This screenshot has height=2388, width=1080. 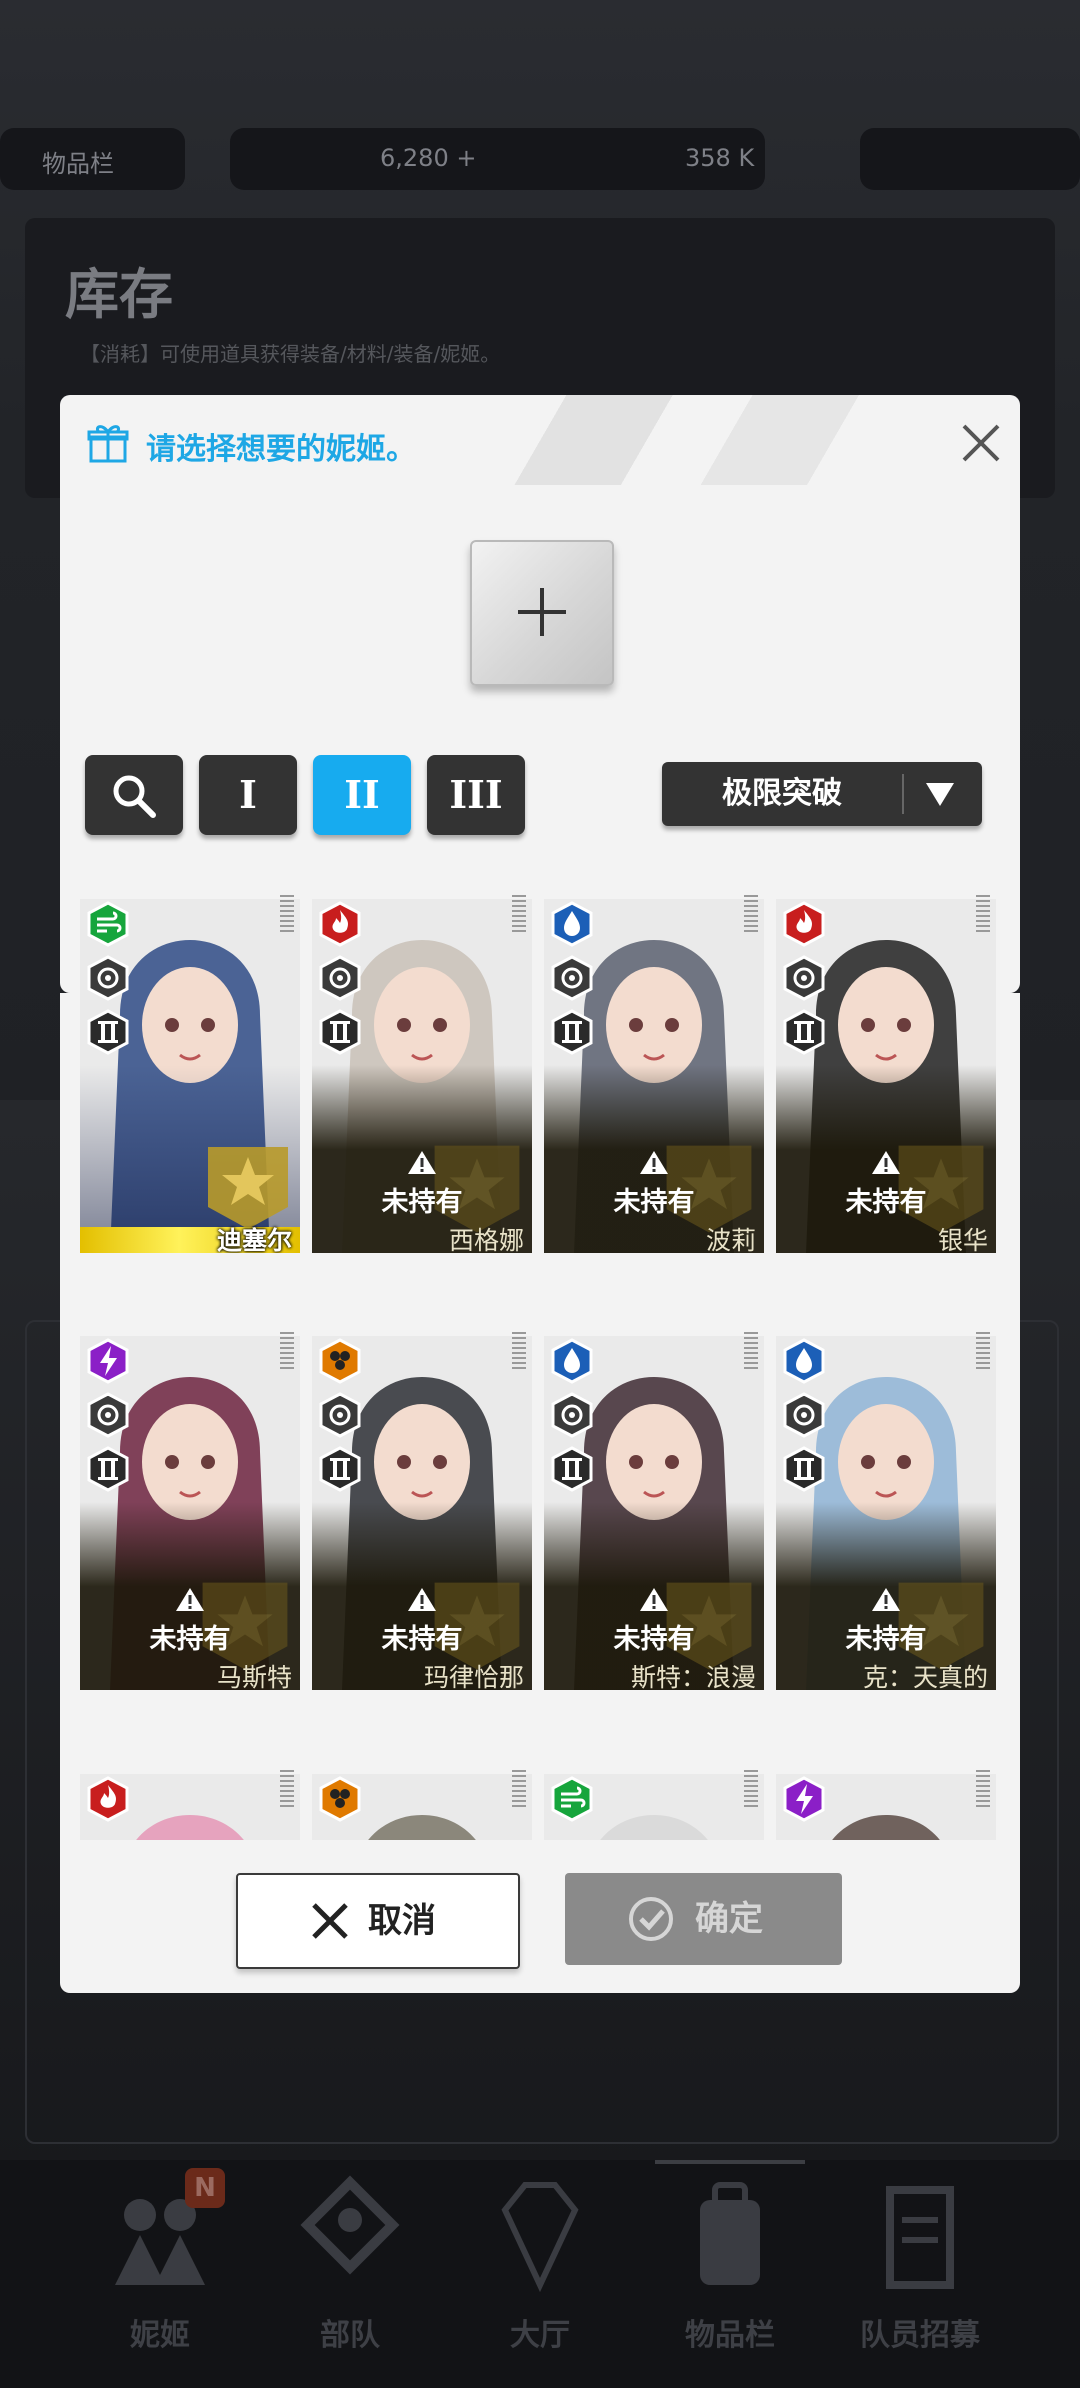 I want to click on nikke-name: 马斯特, so click(x=254, y=1676).